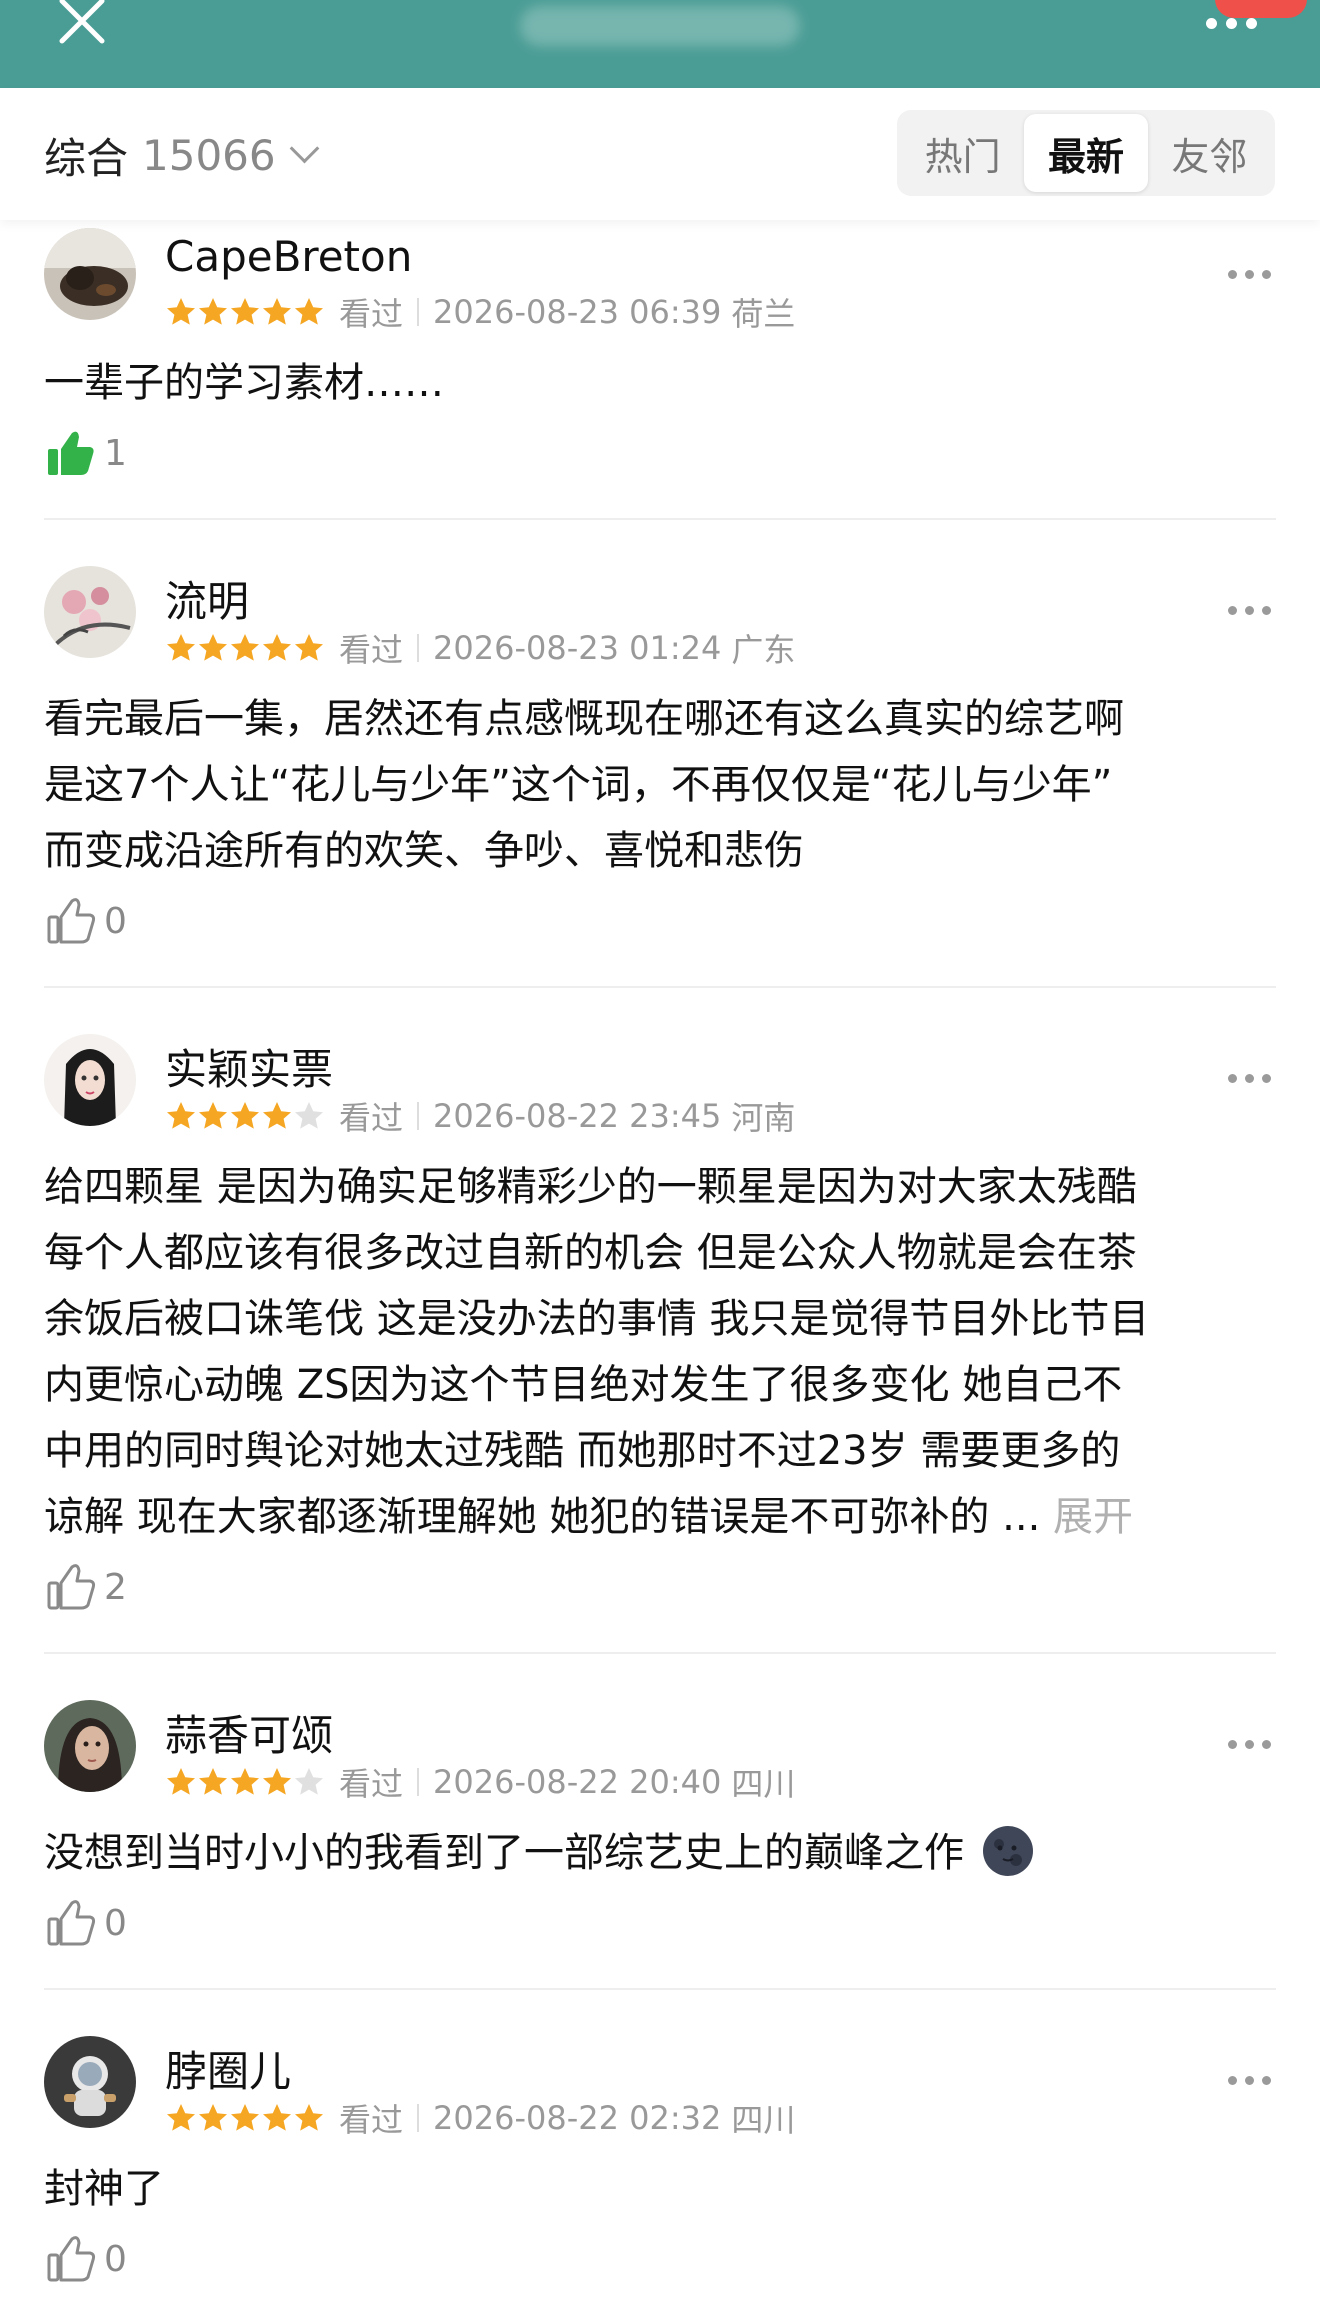 The width and height of the screenshot is (1320, 2301). I want to click on review-meta: 看过 2026-08-23 06:39 荷兰, so click(480, 313).